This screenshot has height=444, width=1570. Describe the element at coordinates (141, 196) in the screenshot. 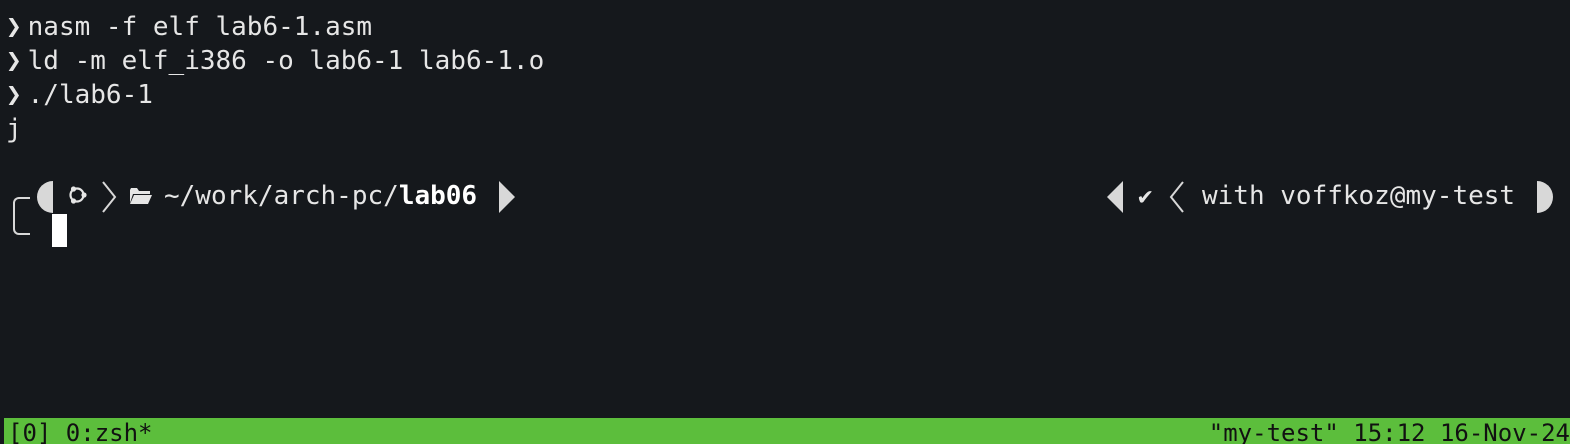

I see `folder-open-icon` at that location.